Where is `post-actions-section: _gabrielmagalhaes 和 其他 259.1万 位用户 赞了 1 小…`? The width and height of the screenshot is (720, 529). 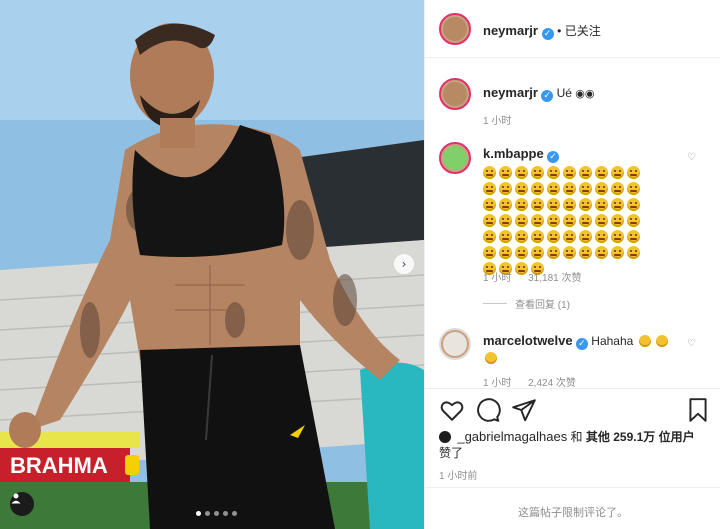 post-actions-section: _gabrielmagalhaes 和 其他 259.1万 位用户 赞了 1 小… is located at coordinates (572, 458).